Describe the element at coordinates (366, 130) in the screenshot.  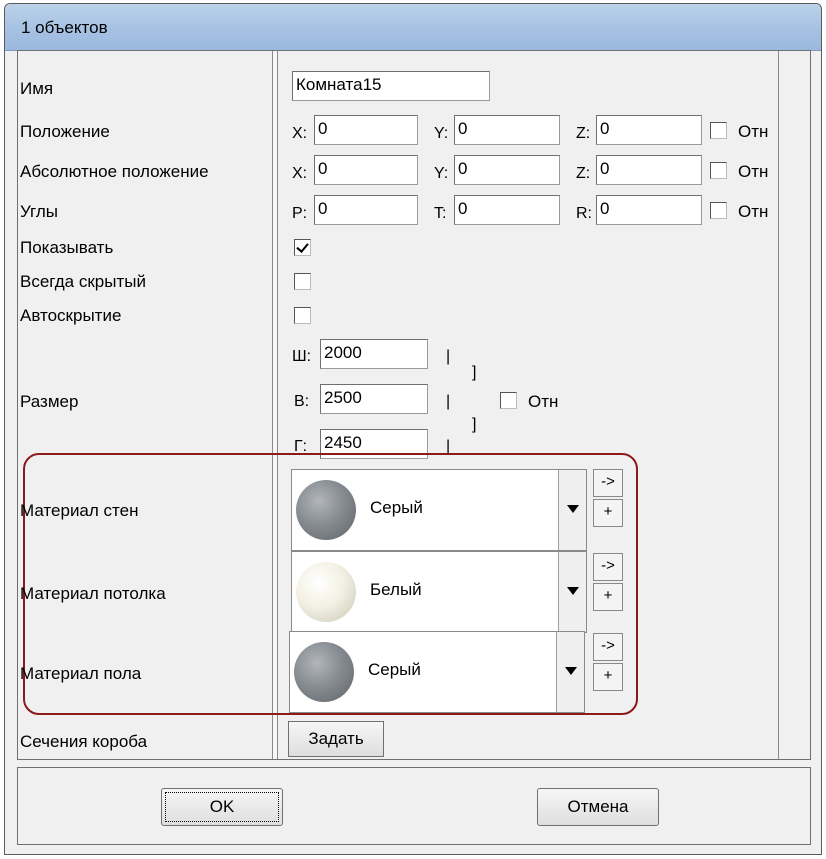
I see `position-x-input: 0` at that location.